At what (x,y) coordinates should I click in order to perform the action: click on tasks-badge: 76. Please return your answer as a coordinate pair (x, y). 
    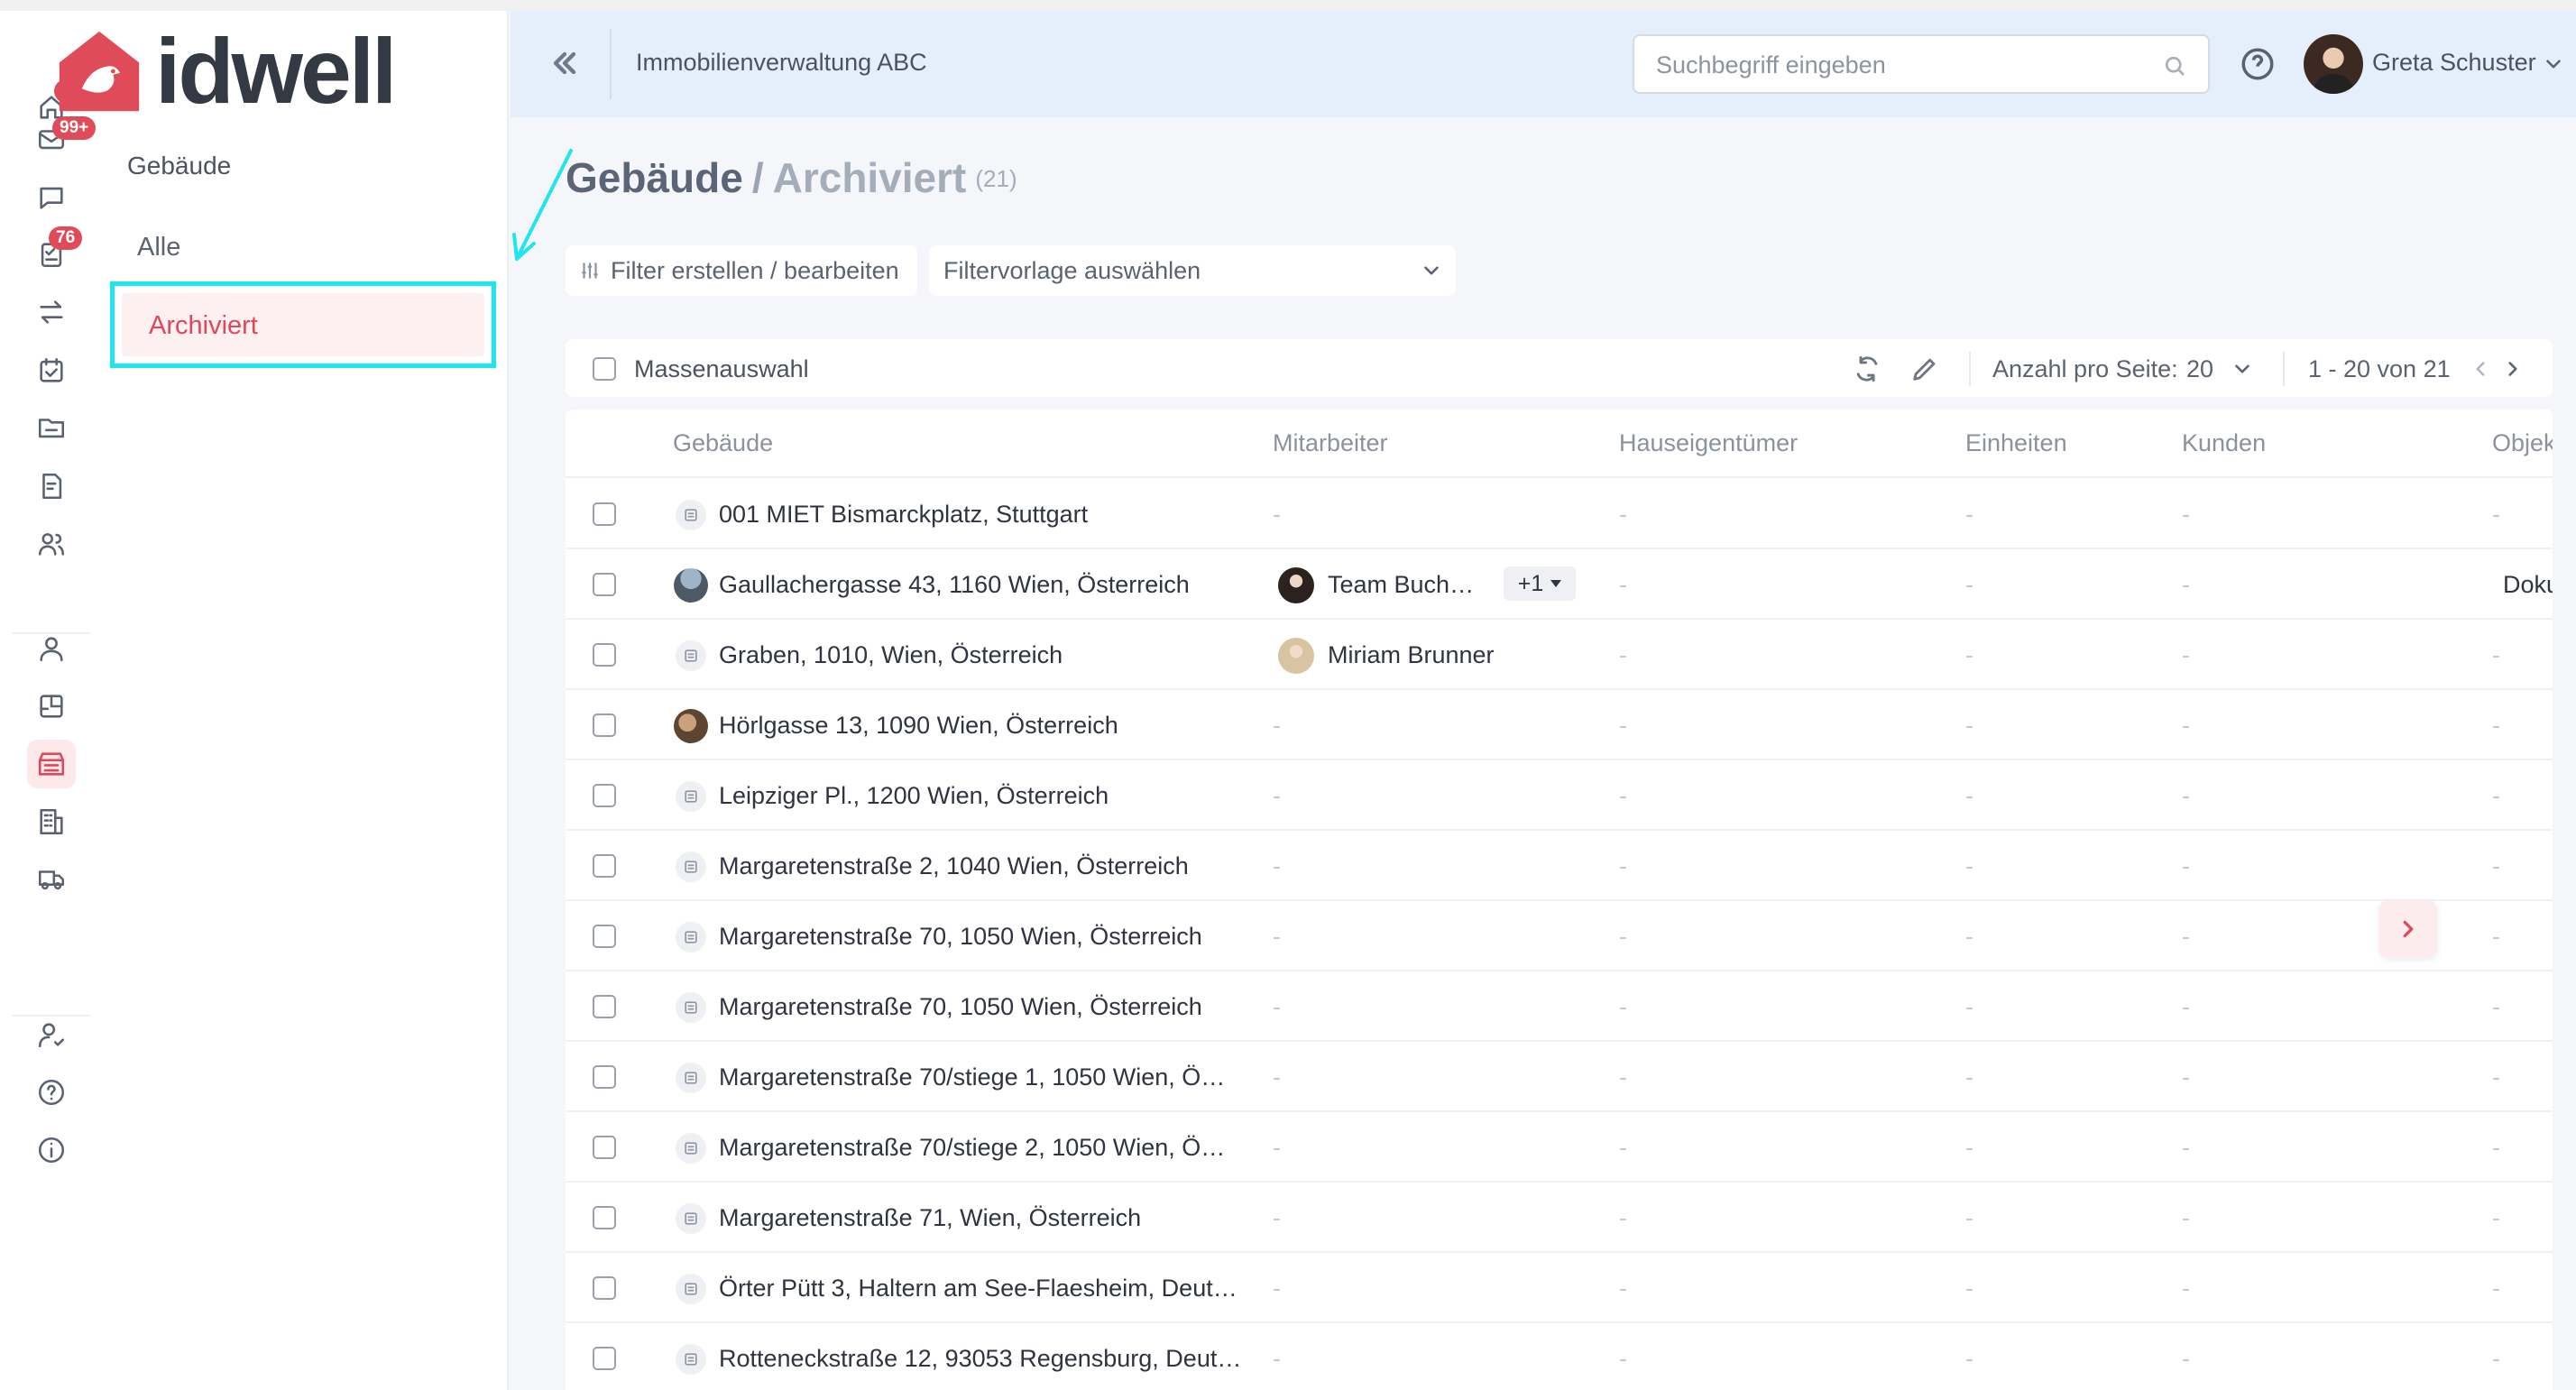
    Looking at the image, I should click on (66, 238).